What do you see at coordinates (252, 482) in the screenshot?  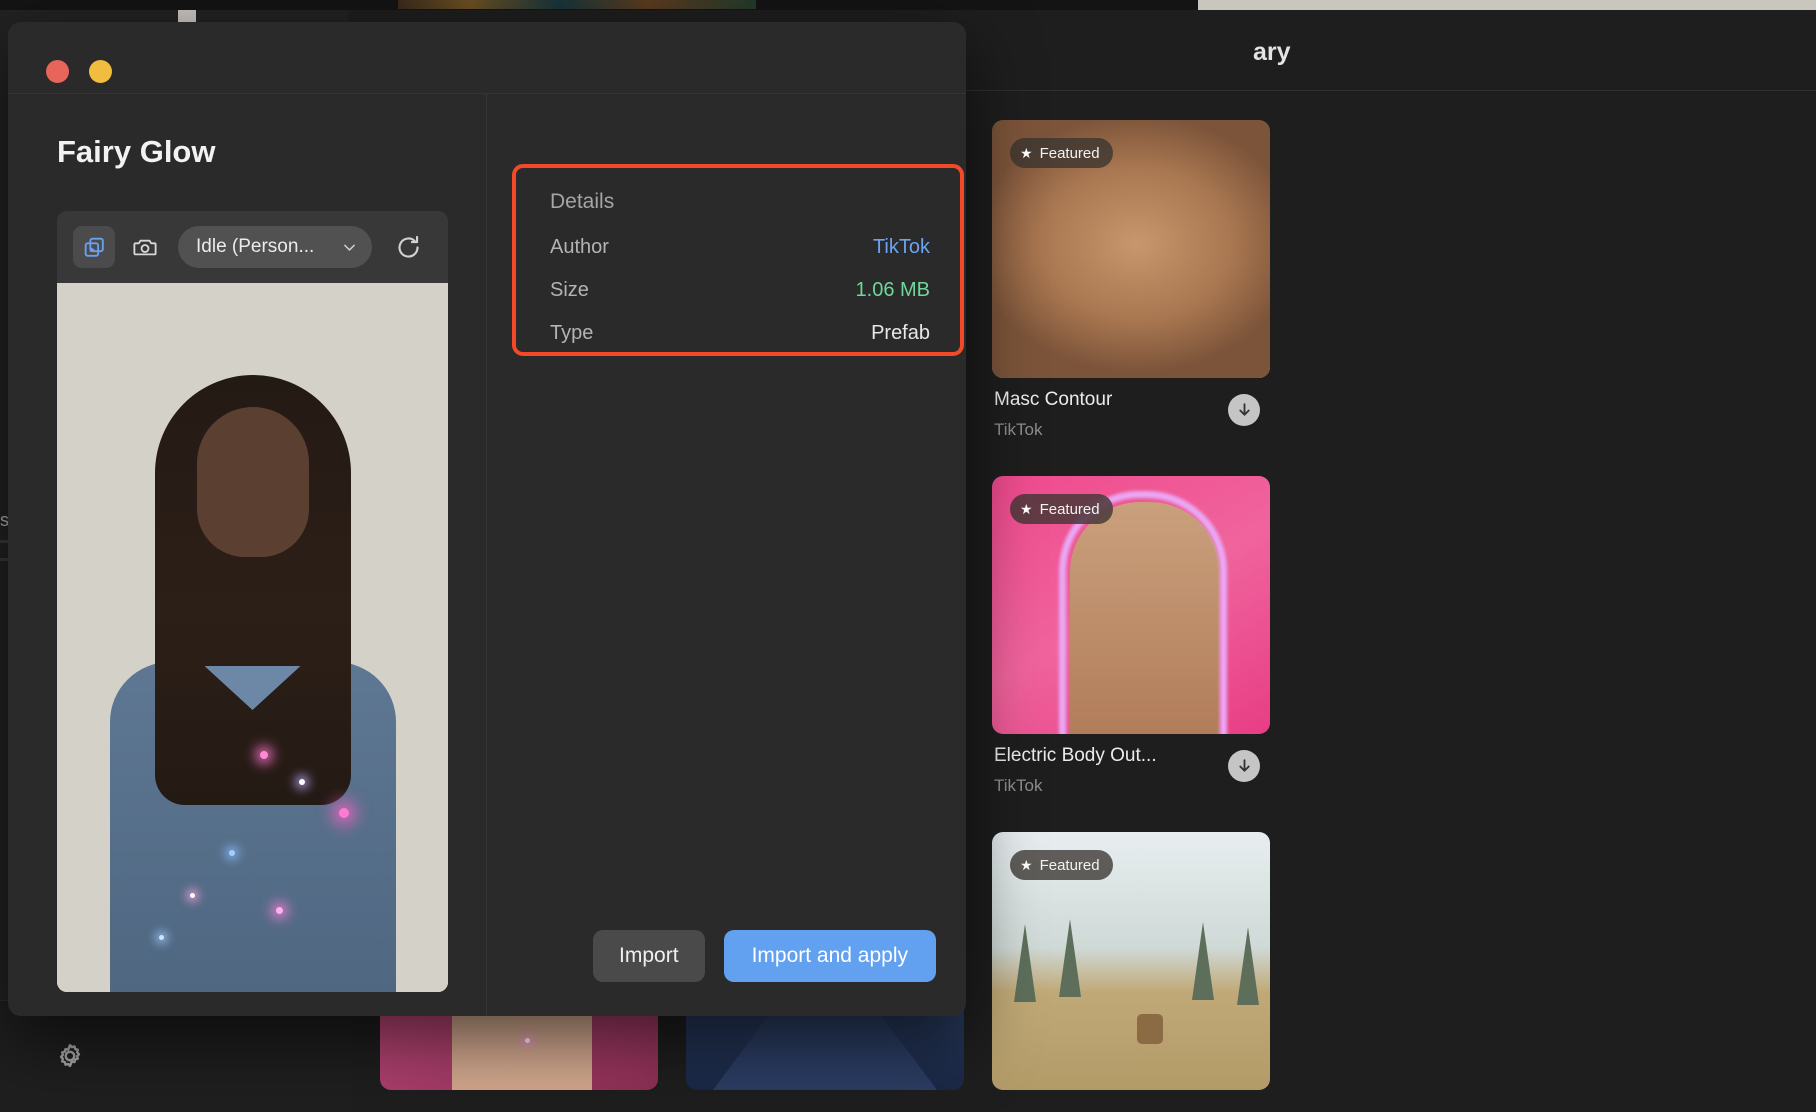 I see `preview-face-shape` at bounding box center [252, 482].